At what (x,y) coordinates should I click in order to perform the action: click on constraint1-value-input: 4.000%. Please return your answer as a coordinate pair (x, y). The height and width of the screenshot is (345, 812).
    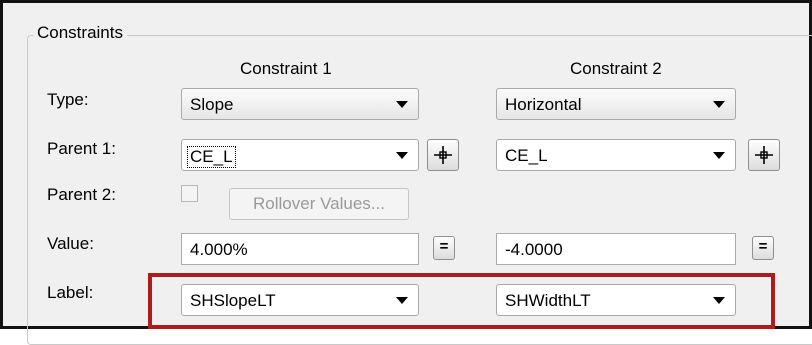
    Looking at the image, I should click on (300, 249).